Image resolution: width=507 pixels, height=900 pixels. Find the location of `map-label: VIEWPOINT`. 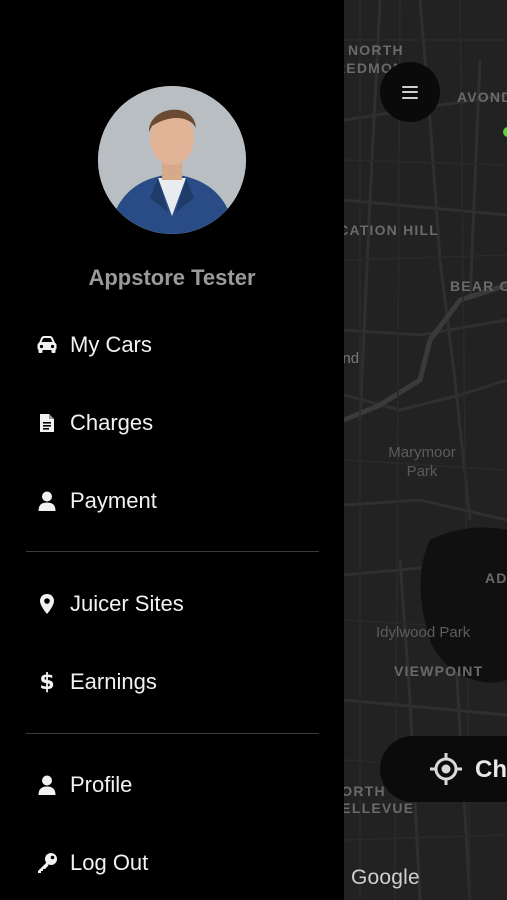

map-label: VIEWPOINT is located at coordinates (439, 671).